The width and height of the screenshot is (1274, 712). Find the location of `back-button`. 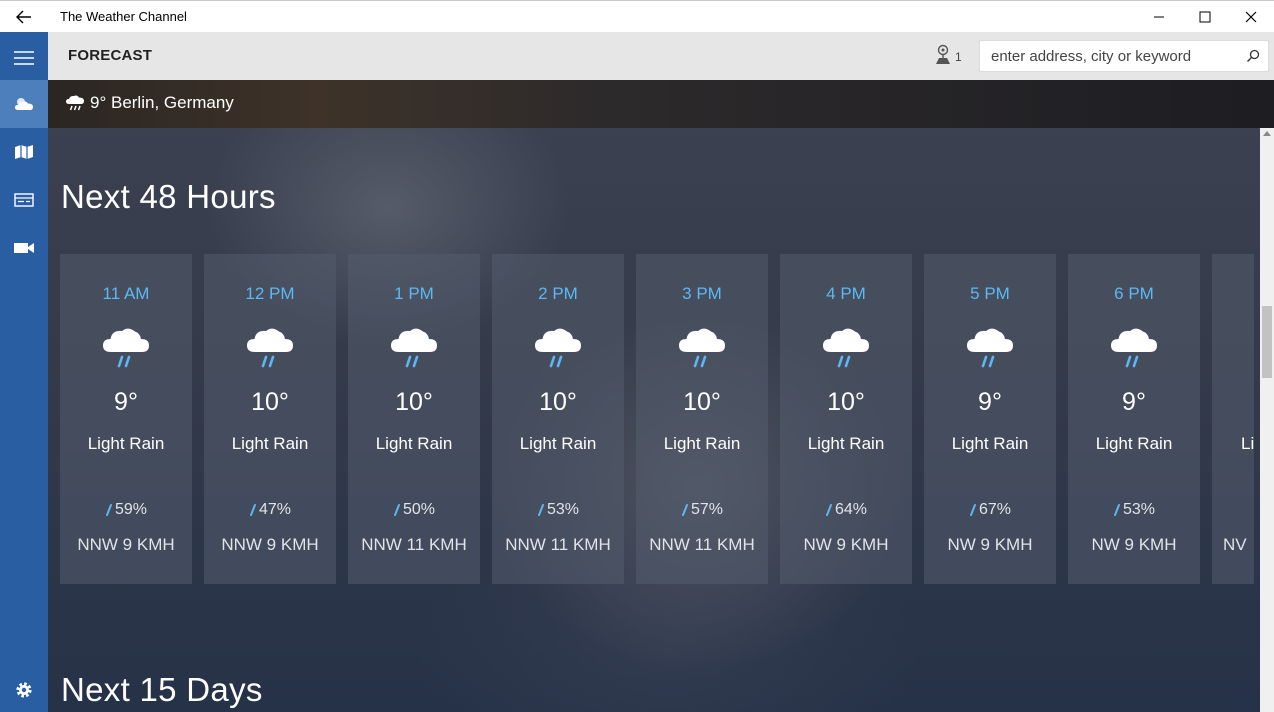

back-button is located at coordinates (24, 16).